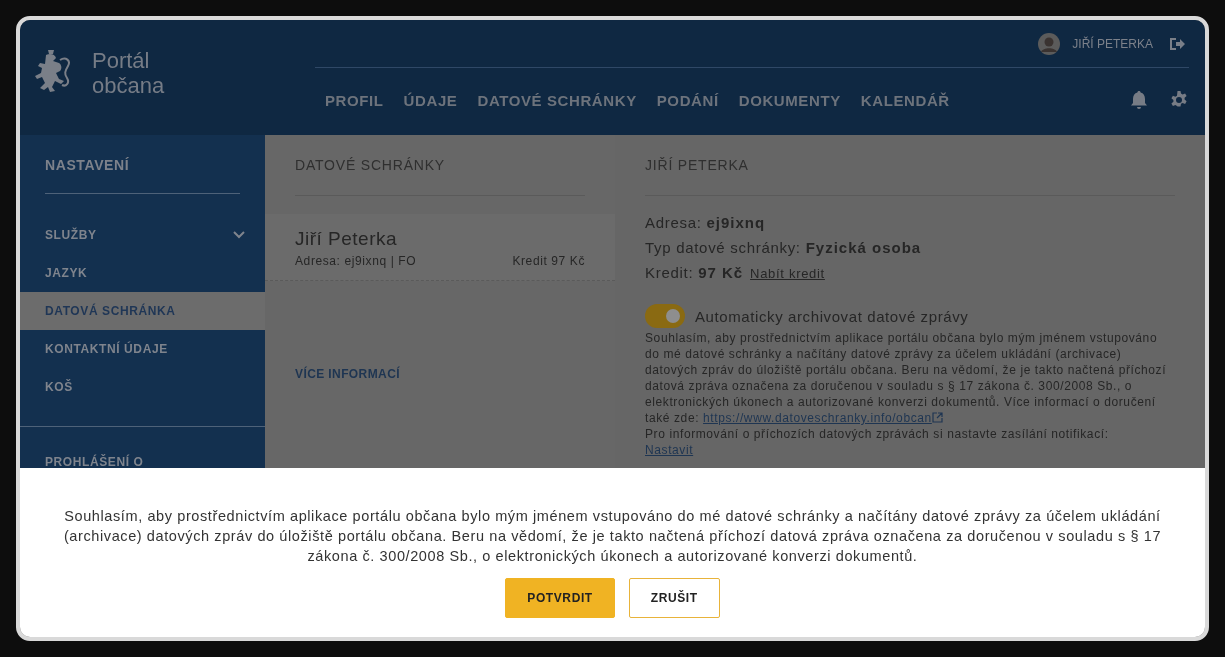  I want to click on bell-icon, so click(1139, 100).